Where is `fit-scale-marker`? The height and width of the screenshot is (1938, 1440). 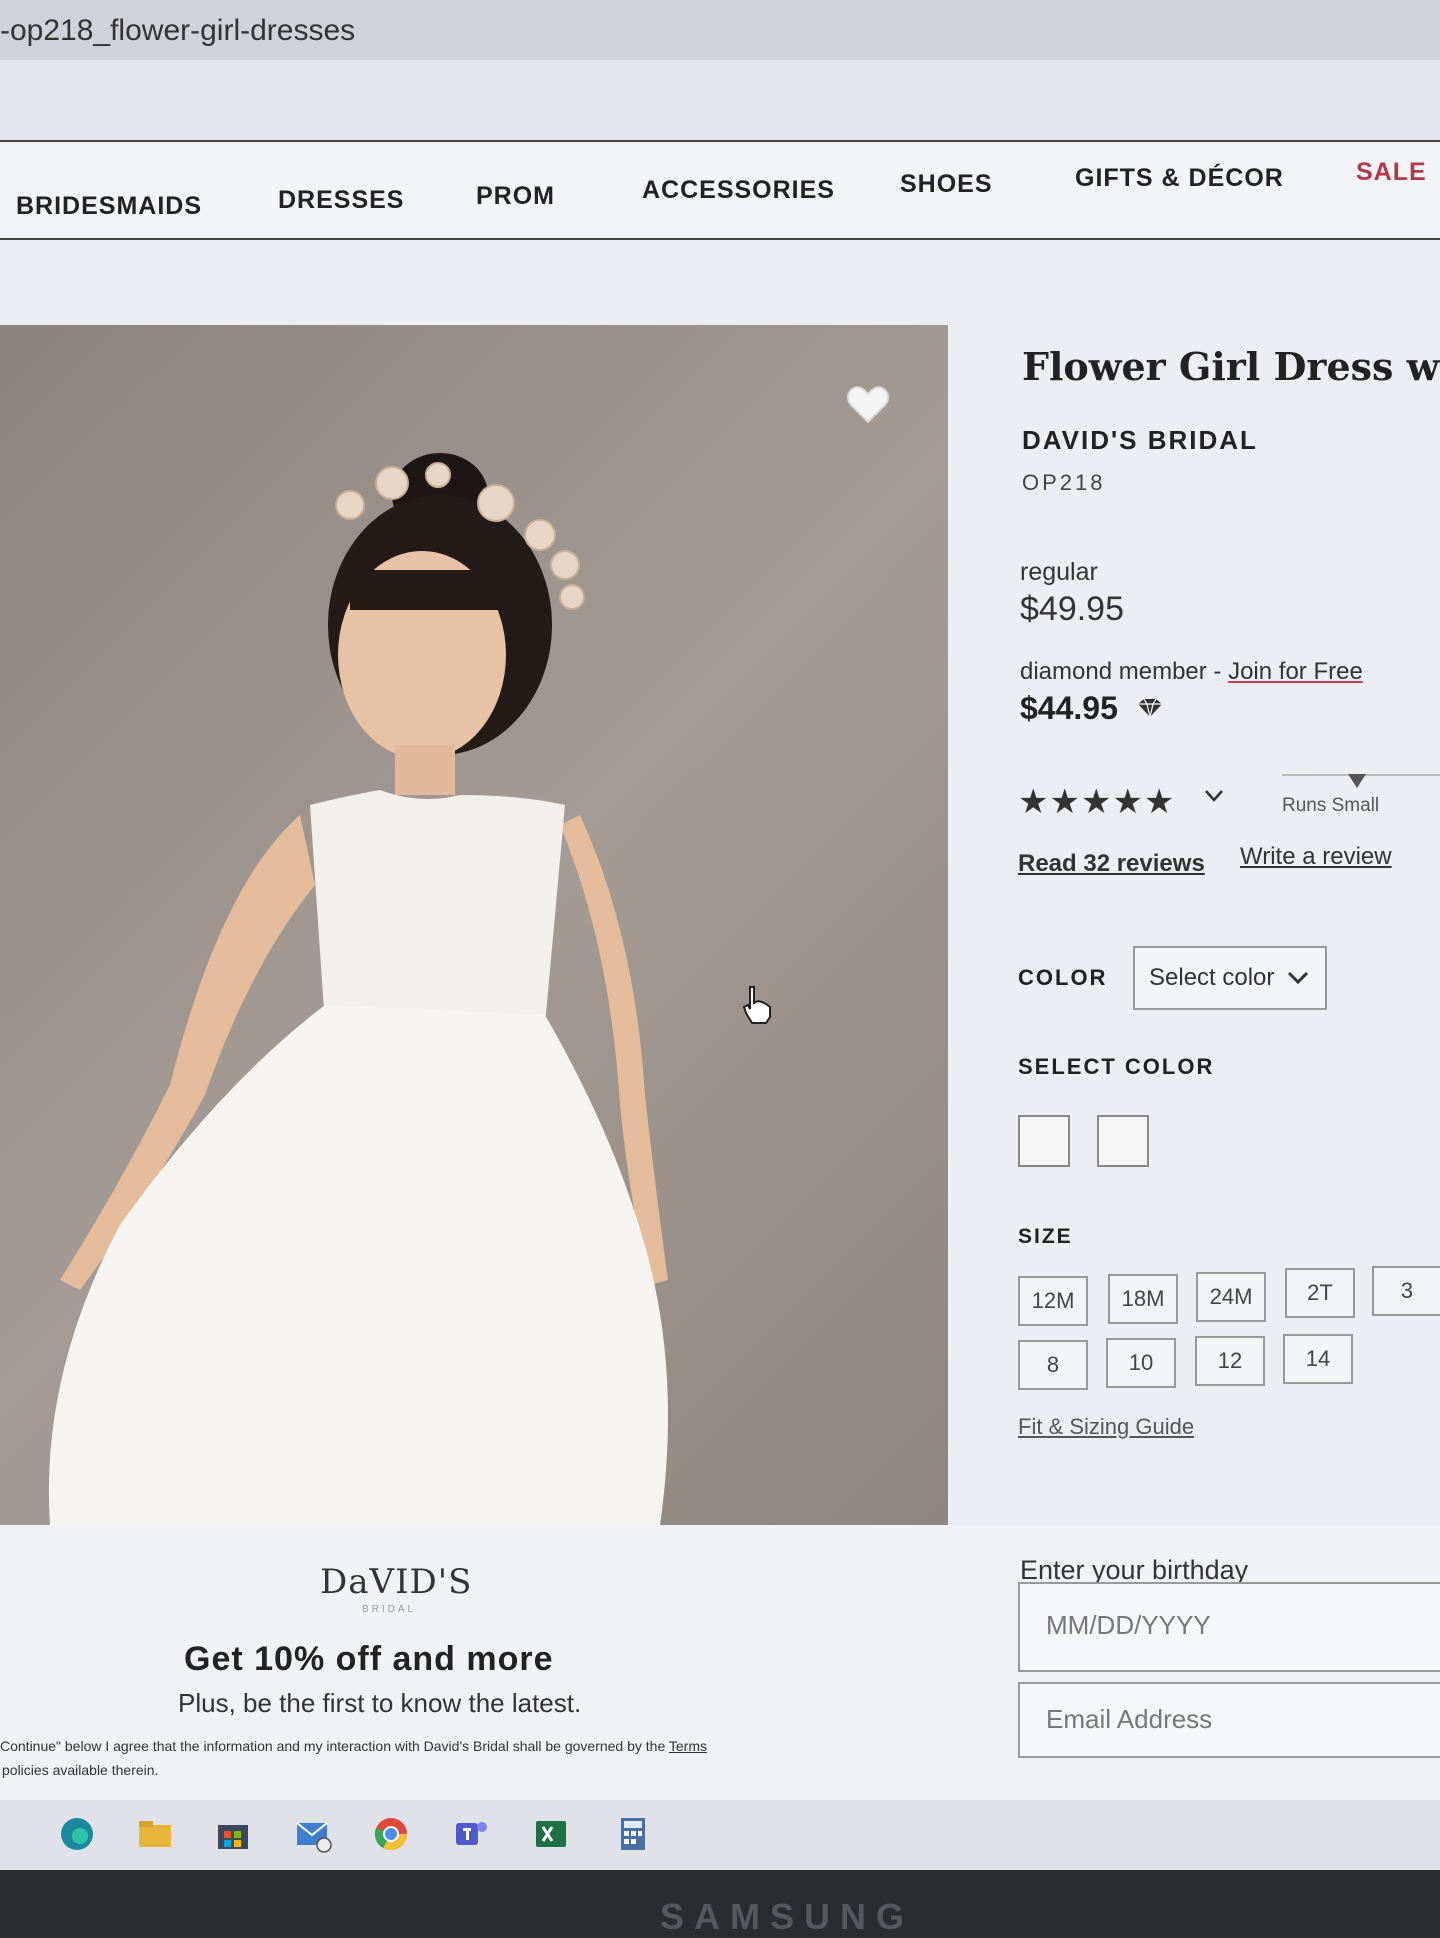
fit-scale-marker is located at coordinates (1357, 781).